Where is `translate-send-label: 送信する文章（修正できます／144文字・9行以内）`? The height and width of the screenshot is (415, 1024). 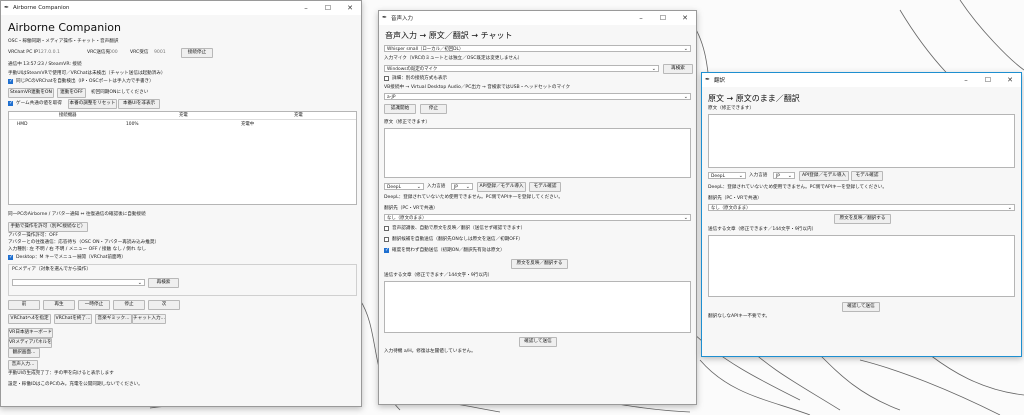 translate-send-label: 送信する文章（修正できます／144文字・9行以内） is located at coordinates (762, 229).